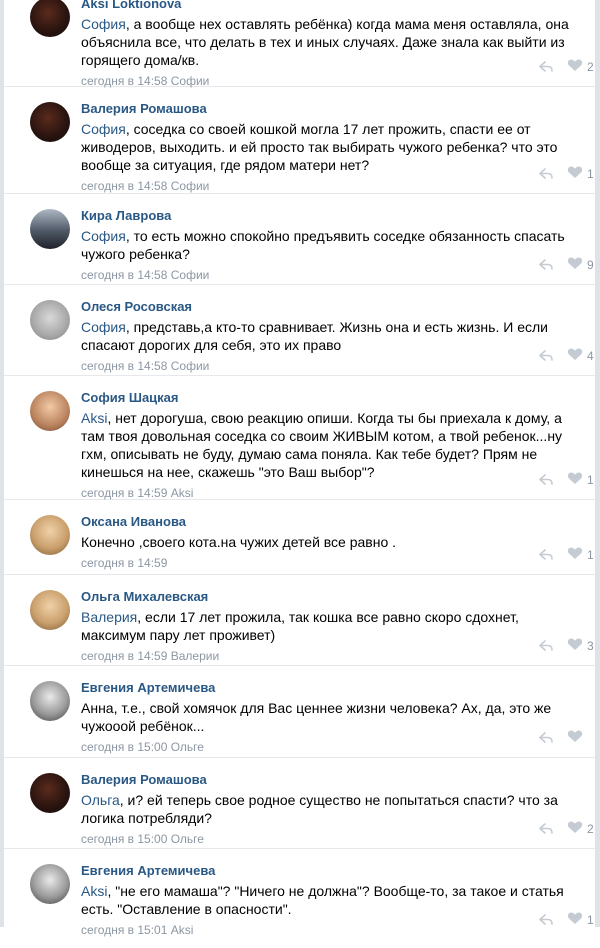 This screenshot has height=948, width=600. I want to click on like-button: 4, so click(581, 356).